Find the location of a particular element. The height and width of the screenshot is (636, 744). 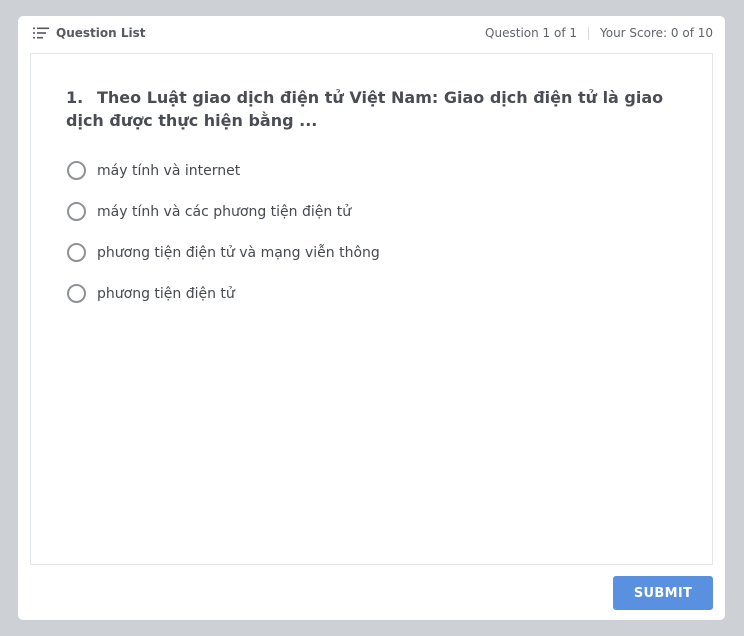

answer-option-1: máy tính và internet is located at coordinates (223, 170).